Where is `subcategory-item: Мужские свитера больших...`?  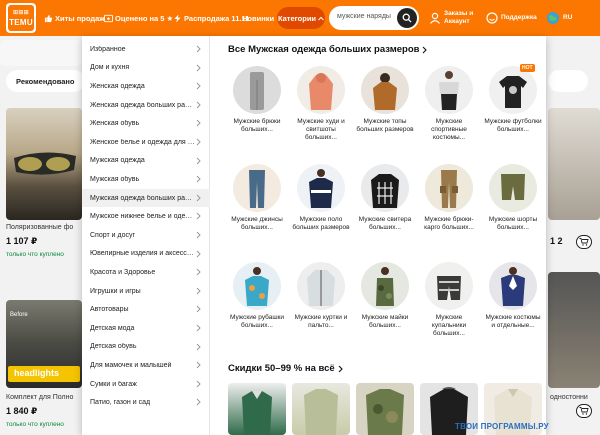 subcategory-item: Мужские свитера больших... is located at coordinates (385, 209).